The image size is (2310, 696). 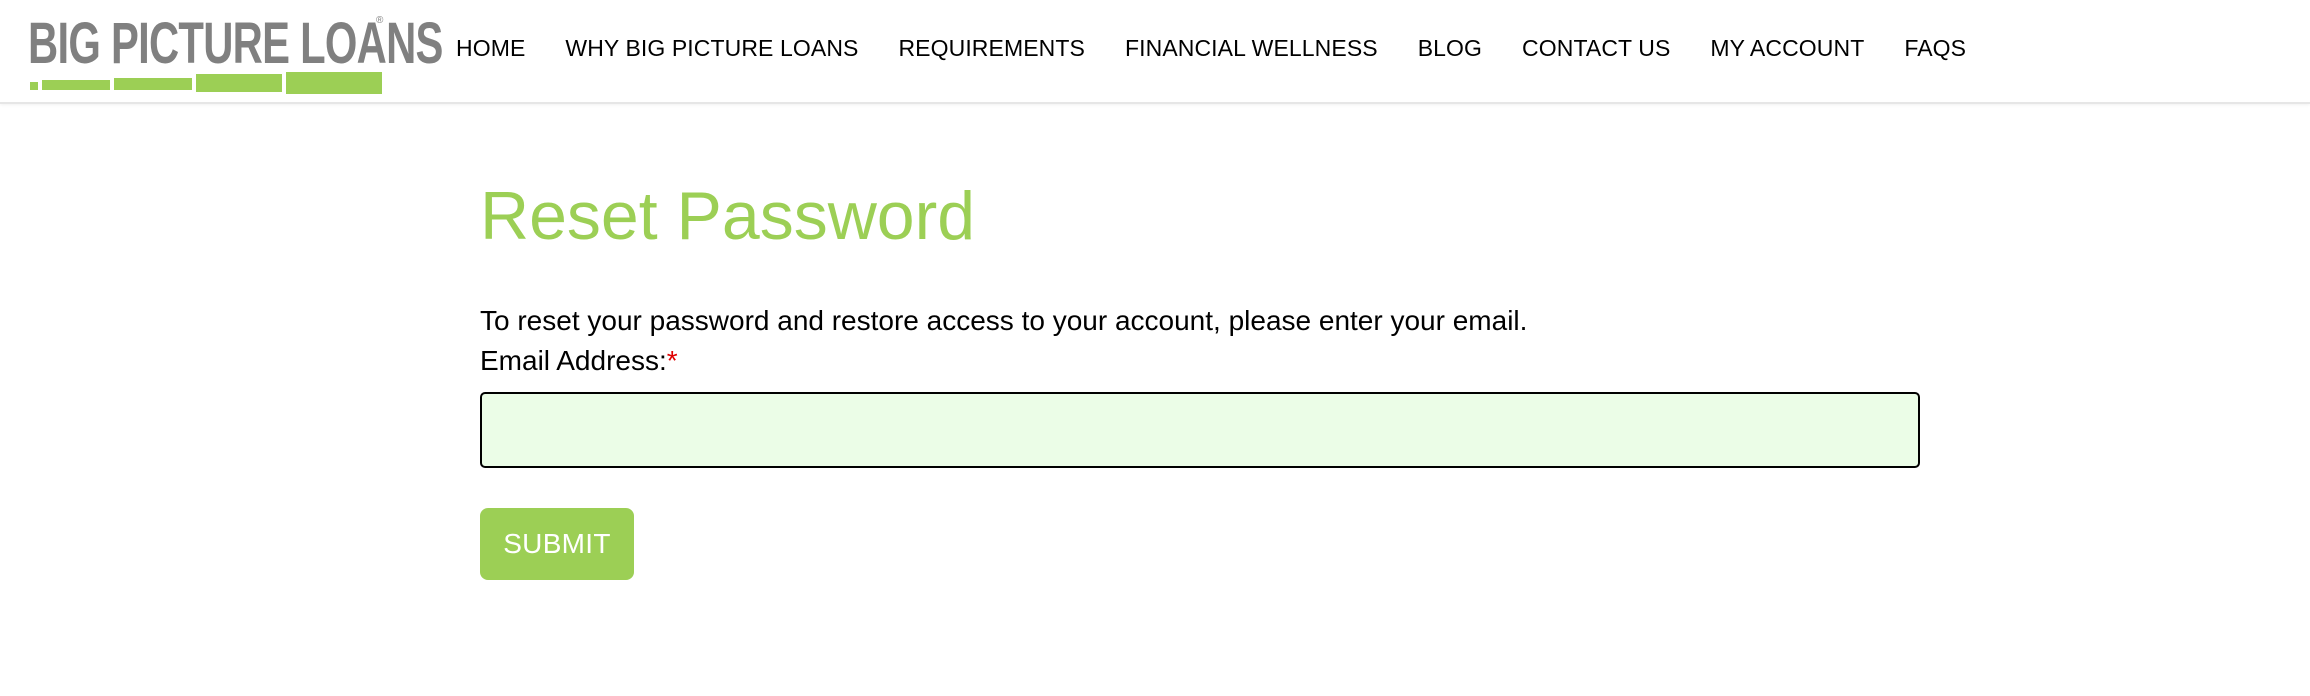 What do you see at coordinates (1251, 48) in the screenshot?
I see `nav-financial-wellness: FINANCIAL WELLNESS` at bounding box center [1251, 48].